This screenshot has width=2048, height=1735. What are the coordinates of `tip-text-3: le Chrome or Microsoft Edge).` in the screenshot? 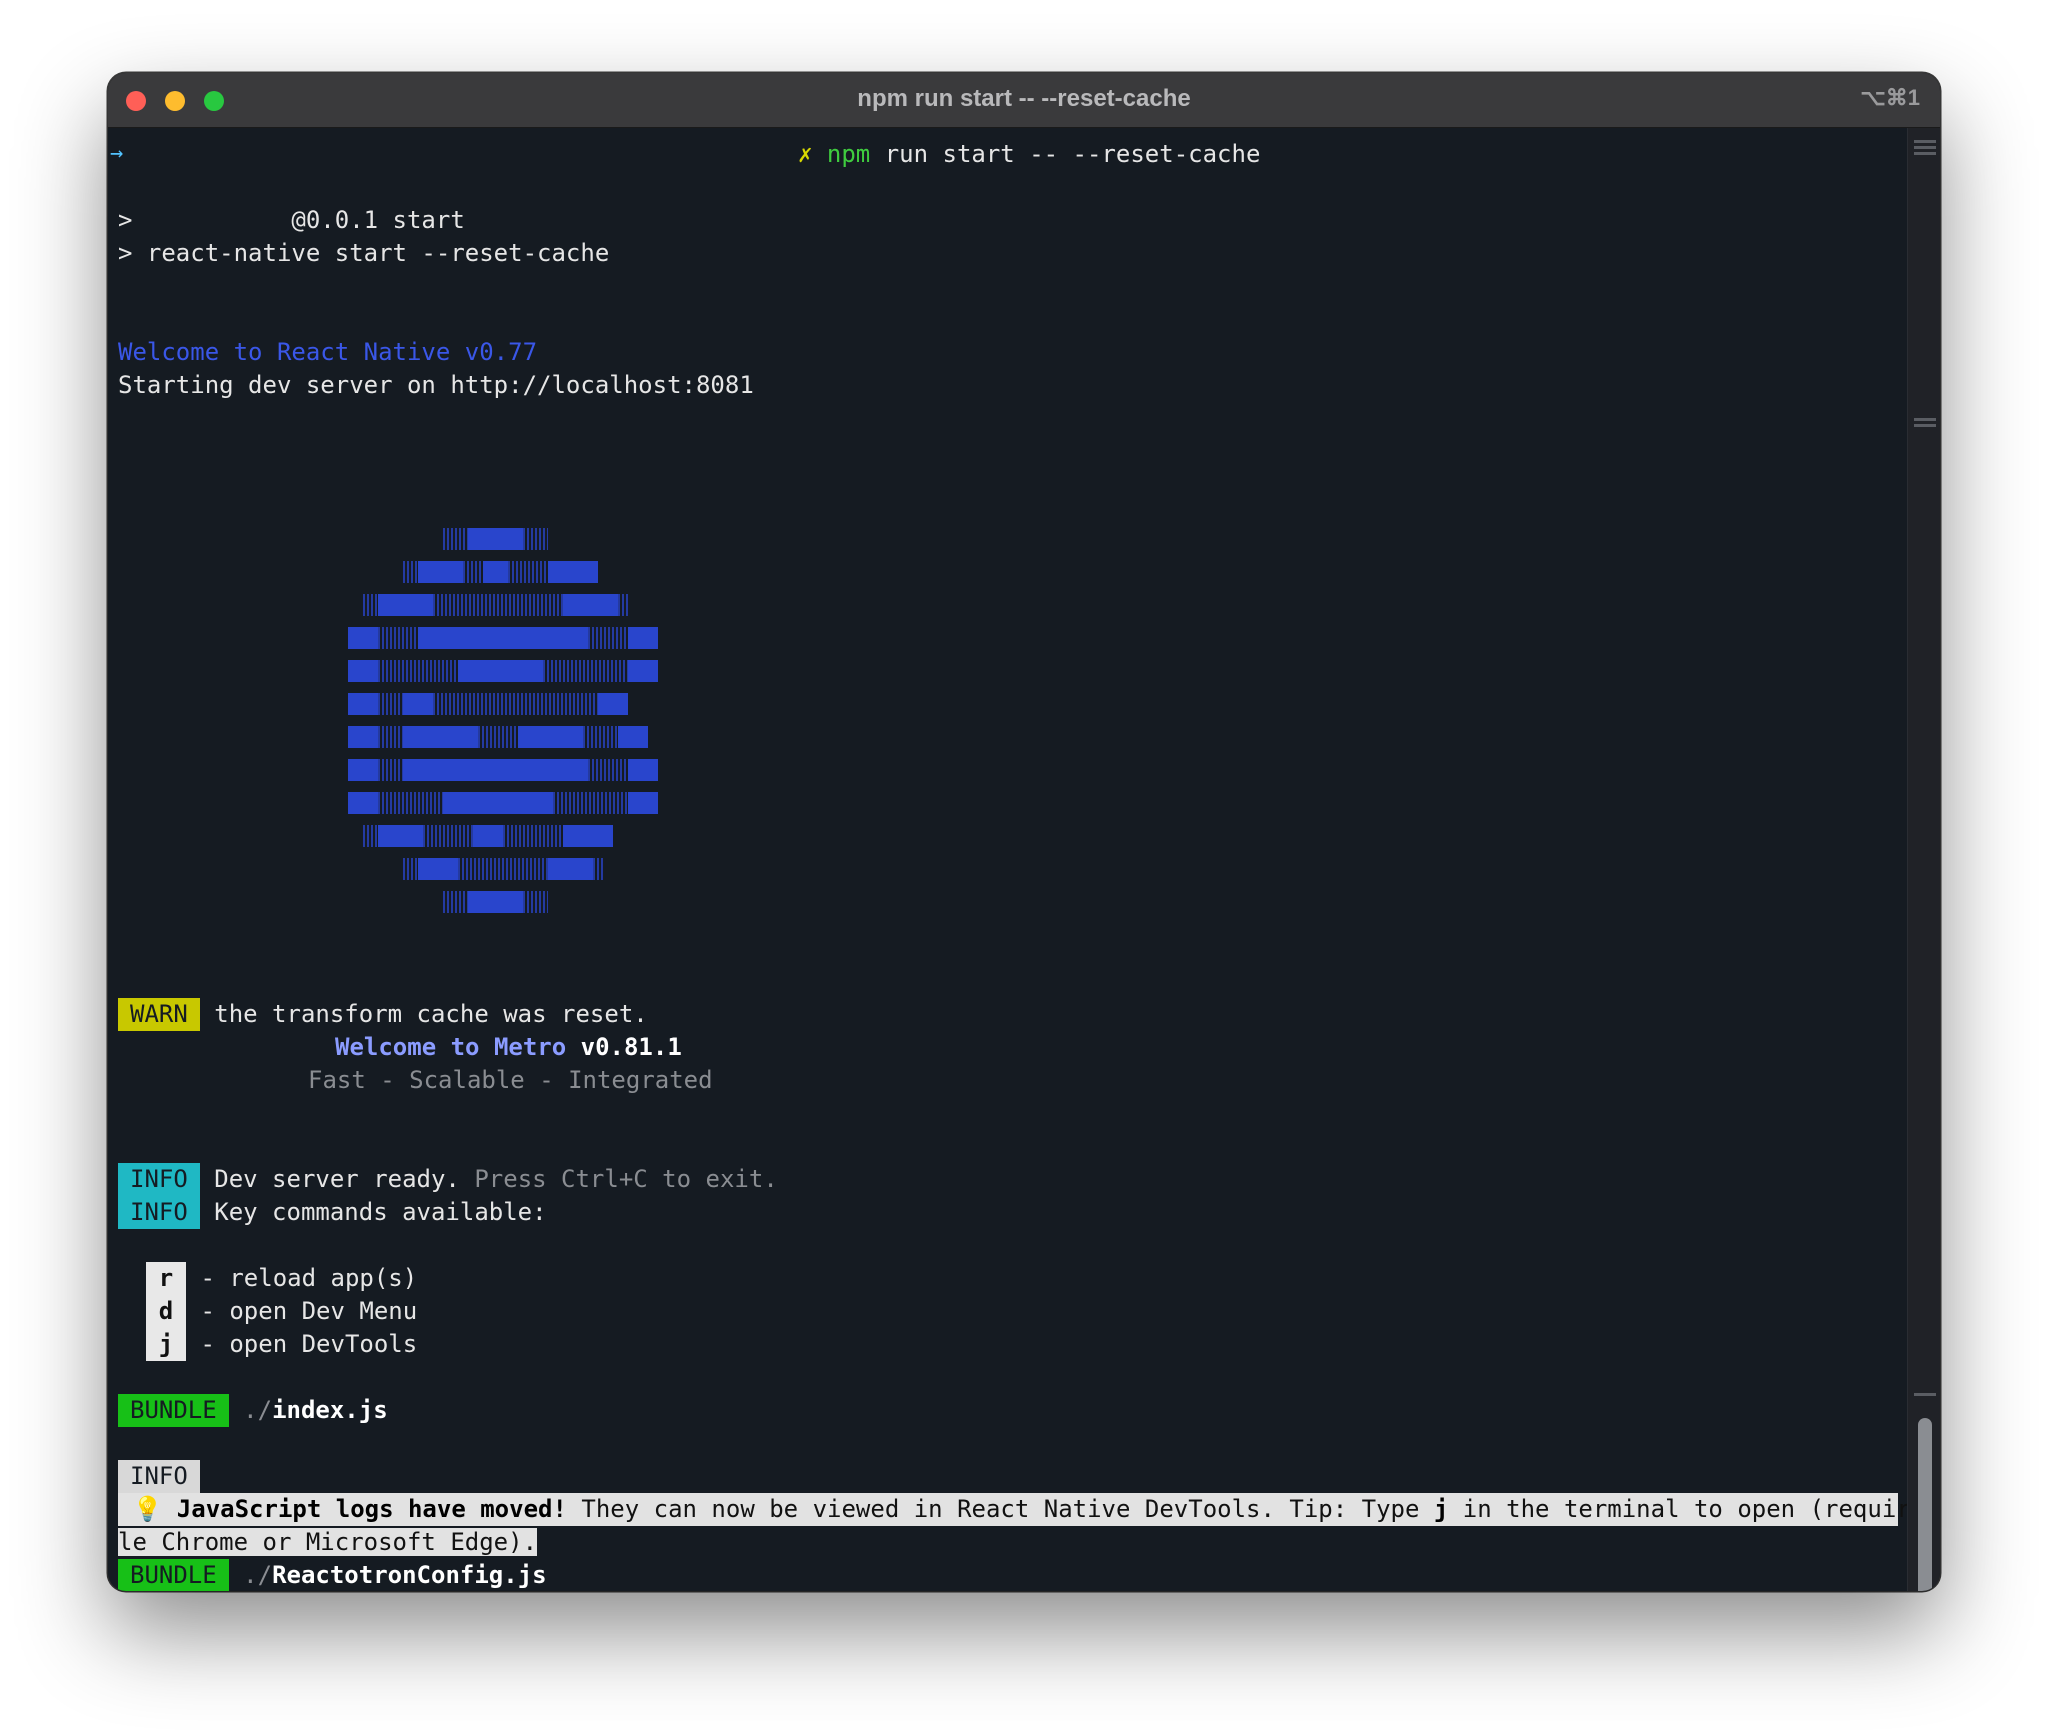 It's located at (328, 1542).